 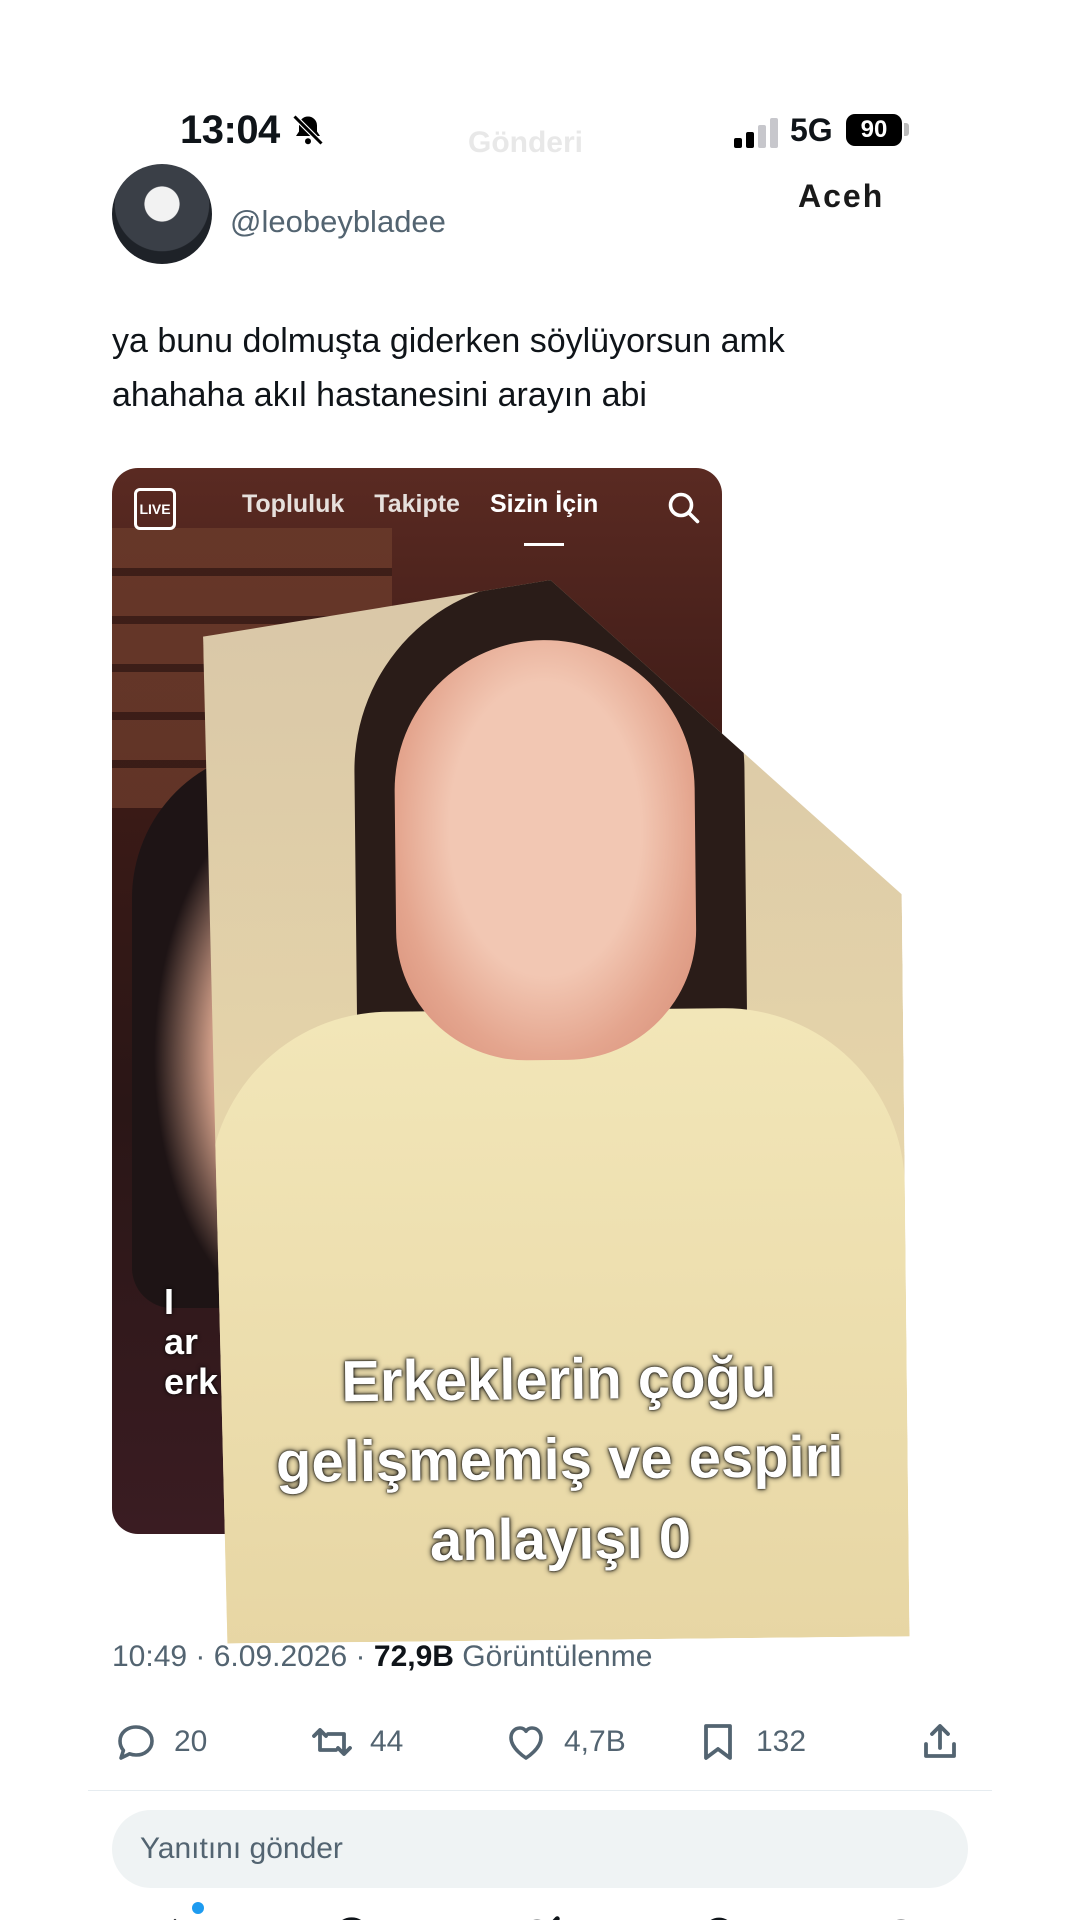 What do you see at coordinates (175, 1916) in the screenshot?
I see `home-icon` at bounding box center [175, 1916].